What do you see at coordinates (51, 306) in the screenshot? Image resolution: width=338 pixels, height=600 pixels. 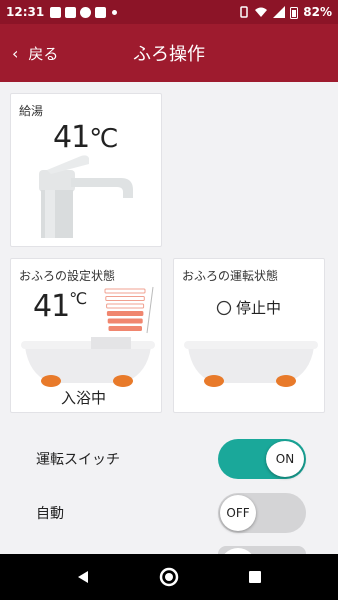 I see `bath-setting-temp-value: 41` at bounding box center [51, 306].